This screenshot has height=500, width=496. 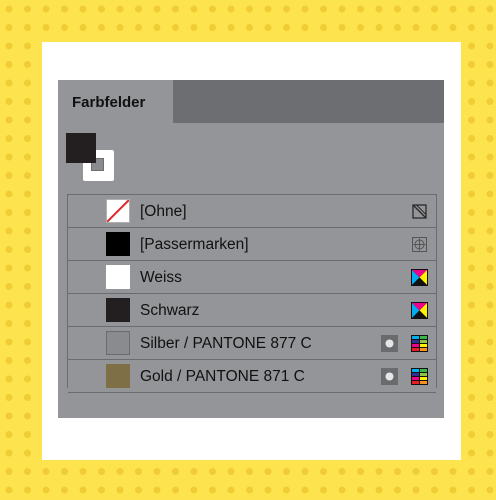 I want to click on swatch-chip-silver, so click(x=118, y=343).